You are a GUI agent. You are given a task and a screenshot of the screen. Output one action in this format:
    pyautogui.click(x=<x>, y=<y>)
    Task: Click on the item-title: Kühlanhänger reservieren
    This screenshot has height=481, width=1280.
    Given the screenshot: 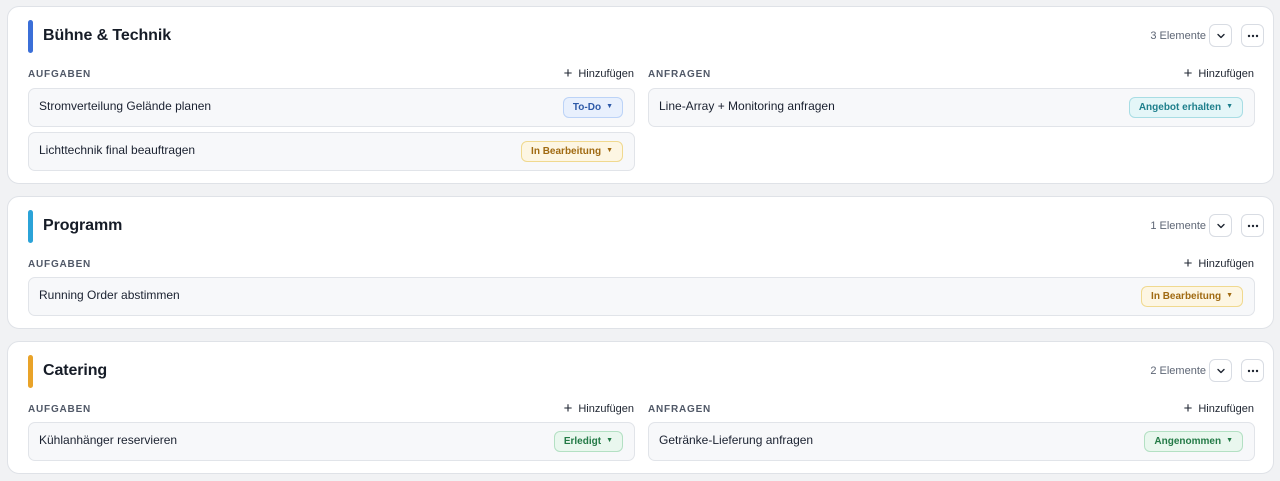 What is the action you would take?
    pyautogui.click(x=108, y=440)
    